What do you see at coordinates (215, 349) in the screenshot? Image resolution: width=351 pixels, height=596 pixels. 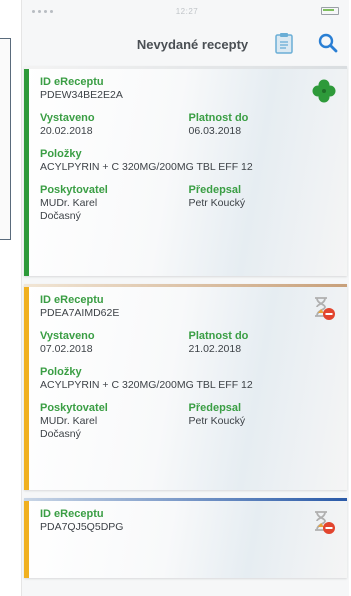 I see `valid-value: 21.02.2018` at bounding box center [215, 349].